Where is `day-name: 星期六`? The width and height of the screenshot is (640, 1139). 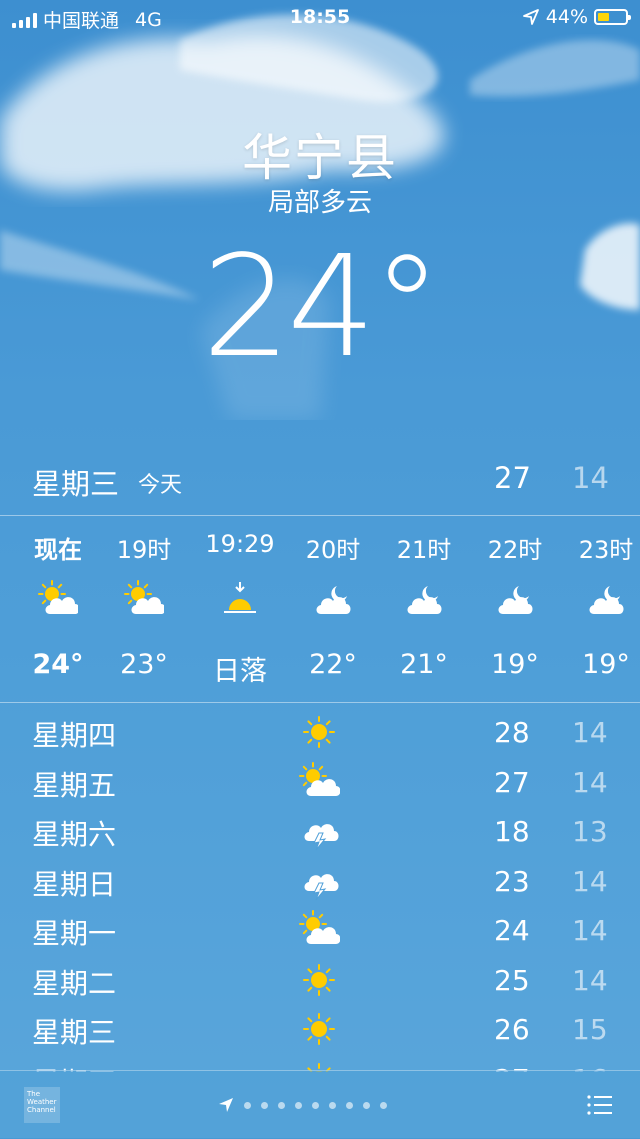
day-name: 星期六 is located at coordinates (74, 834).